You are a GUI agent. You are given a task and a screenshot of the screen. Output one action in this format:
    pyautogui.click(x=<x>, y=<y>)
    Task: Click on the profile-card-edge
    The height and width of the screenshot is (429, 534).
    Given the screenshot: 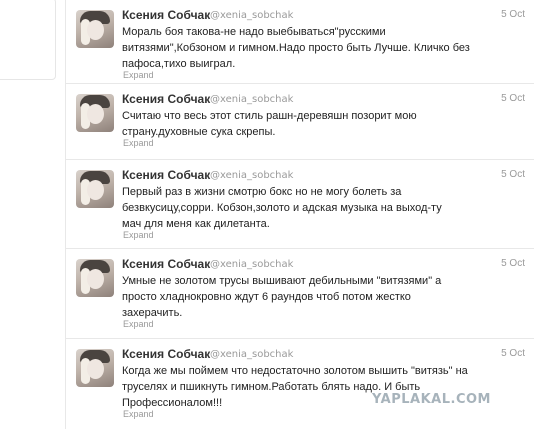 What is the action you would take?
    pyautogui.click(x=28, y=40)
    